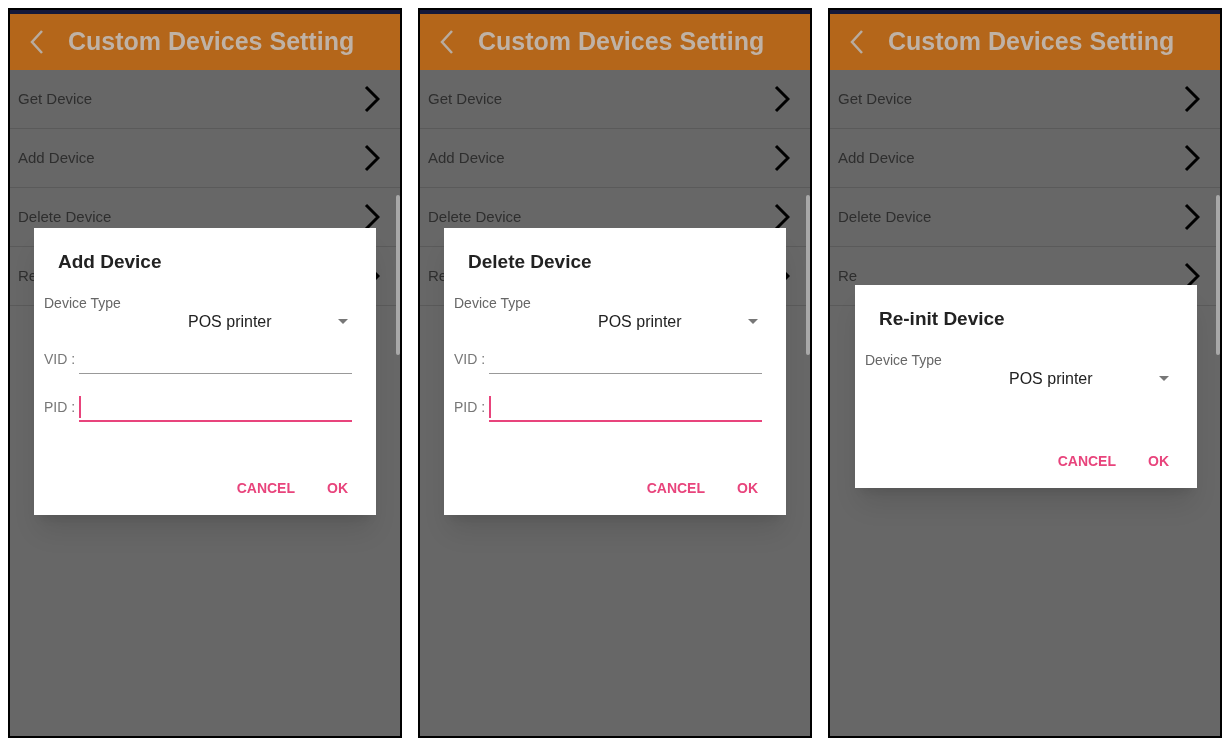  Describe the element at coordinates (530, 262) in the screenshot. I see `dialog-title: Delete Device` at that location.